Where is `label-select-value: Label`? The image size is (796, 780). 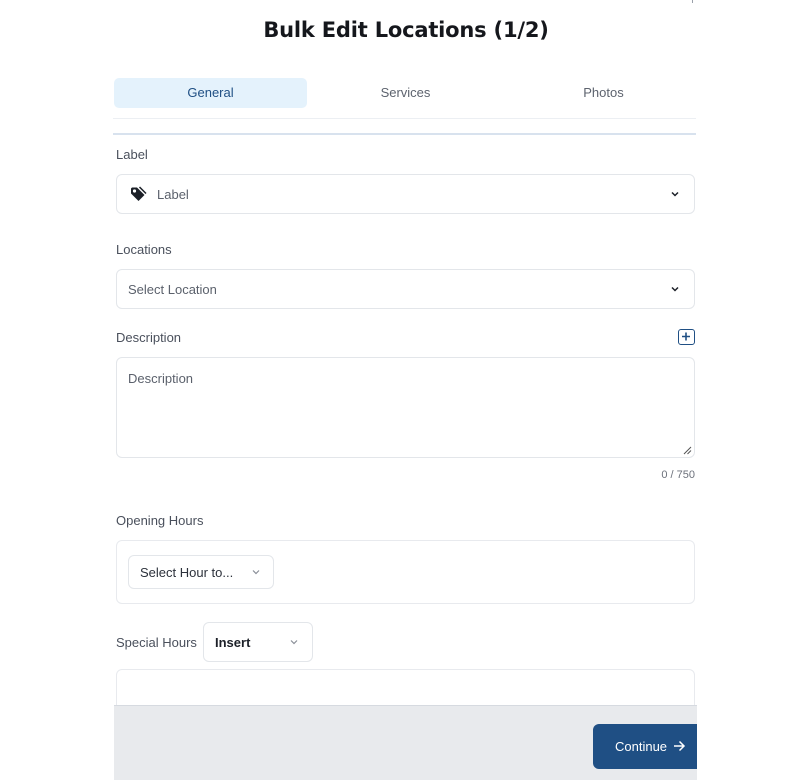
label-select-value: Label is located at coordinates (173, 194).